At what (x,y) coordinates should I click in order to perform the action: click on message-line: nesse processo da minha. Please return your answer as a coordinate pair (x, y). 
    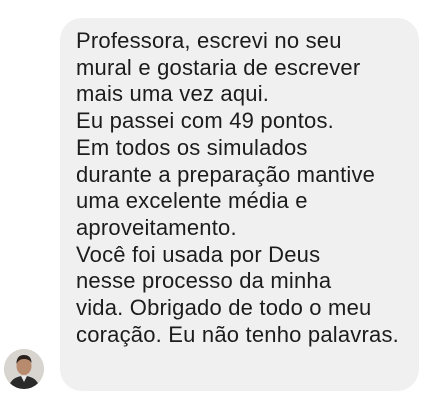
    Looking at the image, I should click on (204, 281).